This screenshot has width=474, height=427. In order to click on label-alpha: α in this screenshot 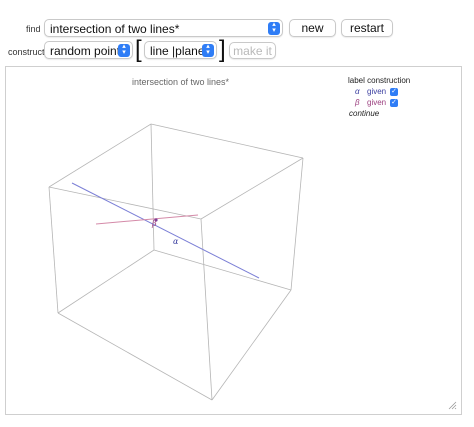, I will do `click(176, 241)`.